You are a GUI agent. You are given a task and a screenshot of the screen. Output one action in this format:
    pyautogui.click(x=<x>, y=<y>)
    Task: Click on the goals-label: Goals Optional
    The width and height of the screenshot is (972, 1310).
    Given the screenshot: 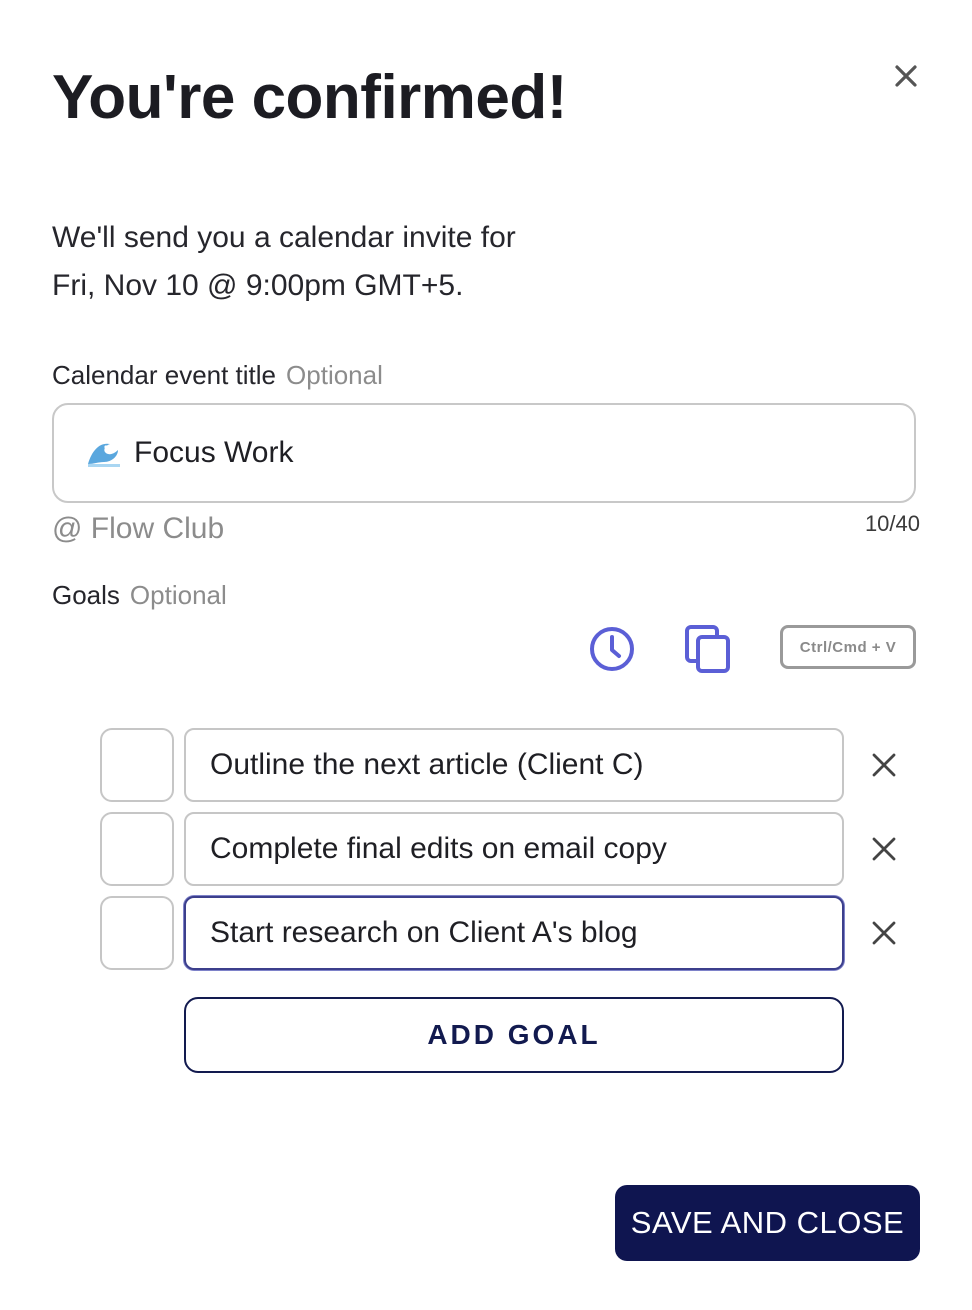 What is the action you would take?
    pyautogui.click(x=139, y=595)
    